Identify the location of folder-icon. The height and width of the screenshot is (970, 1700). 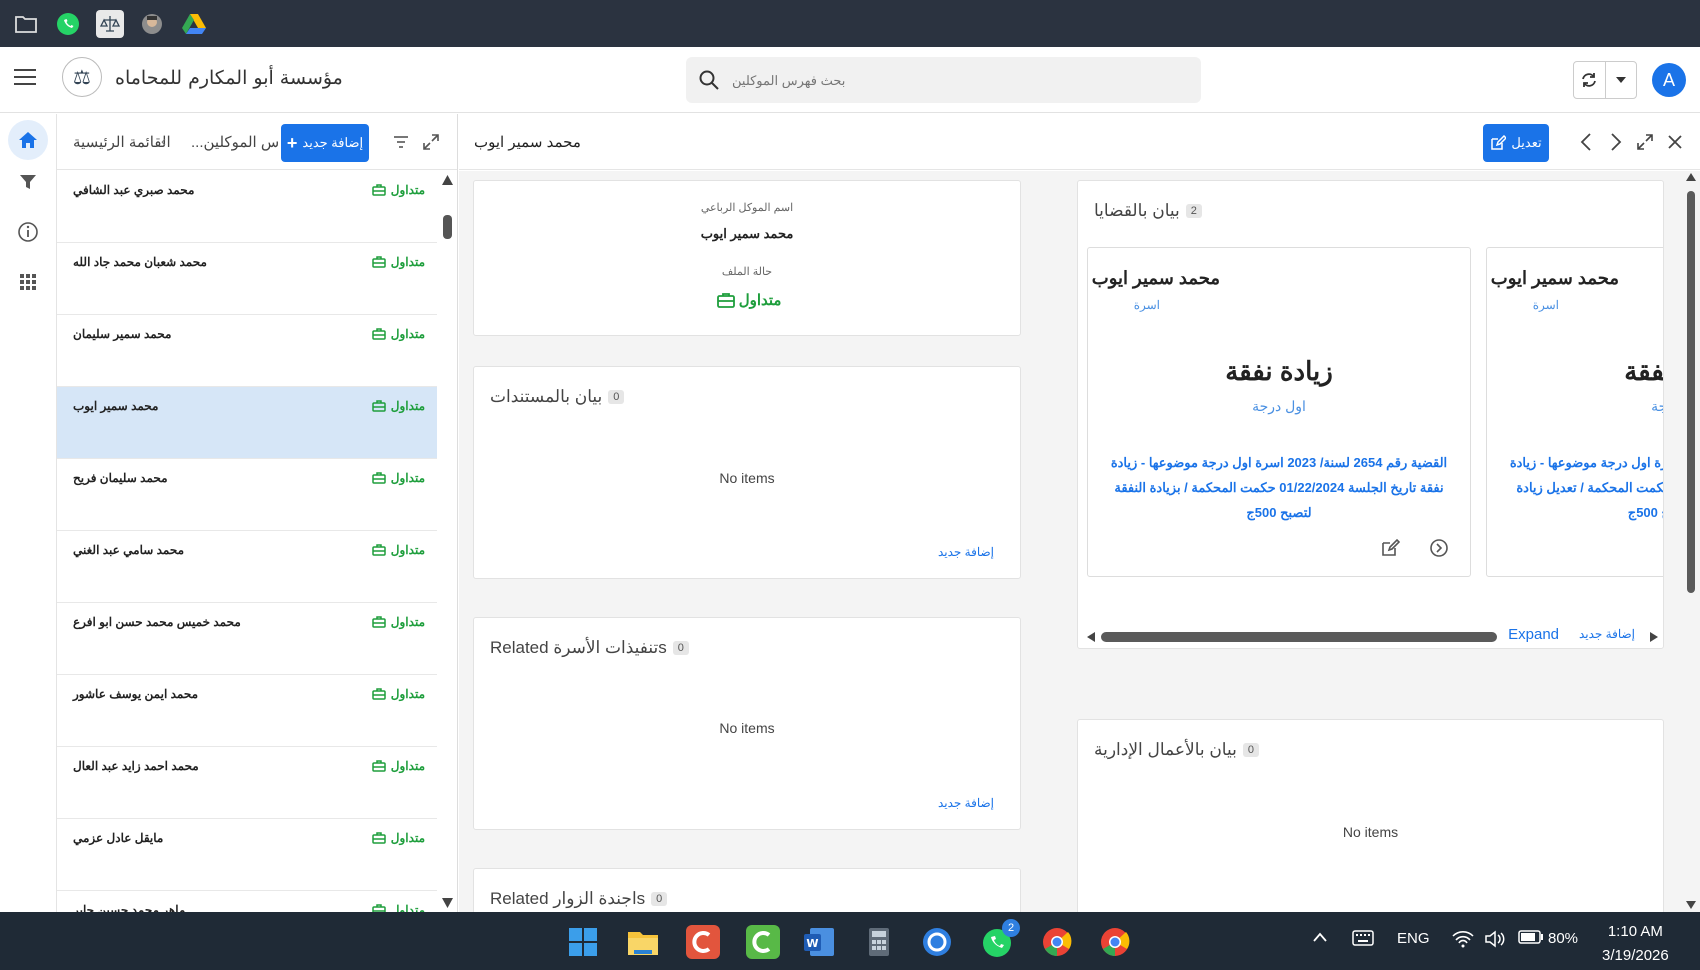
(26, 24).